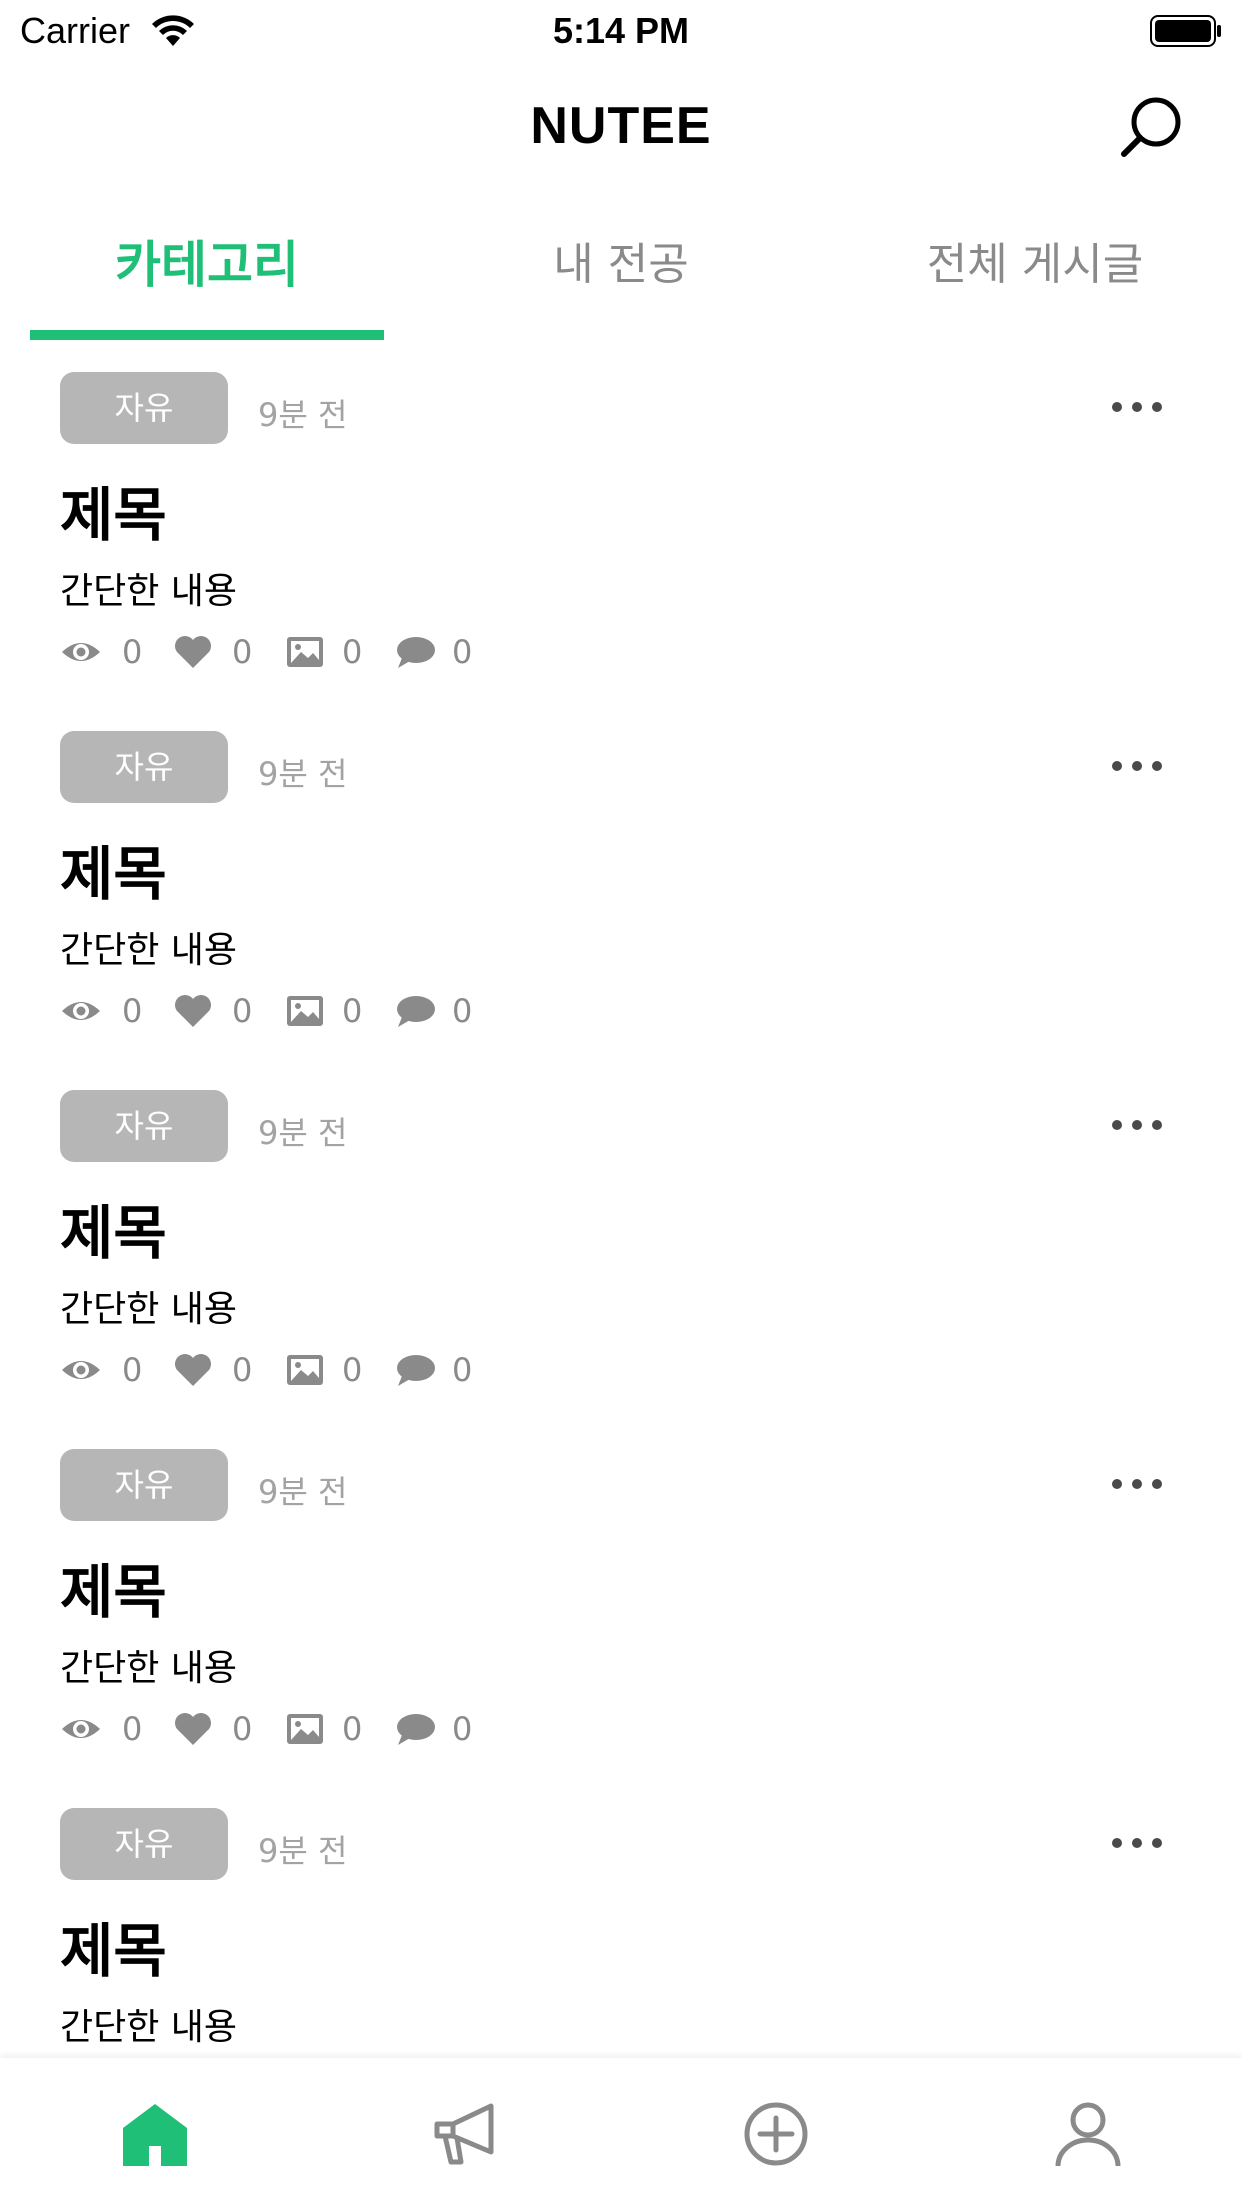 The height and width of the screenshot is (2208, 1242). What do you see at coordinates (1185, 31) in the screenshot?
I see `battery-icon` at bounding box center [1185, 31].